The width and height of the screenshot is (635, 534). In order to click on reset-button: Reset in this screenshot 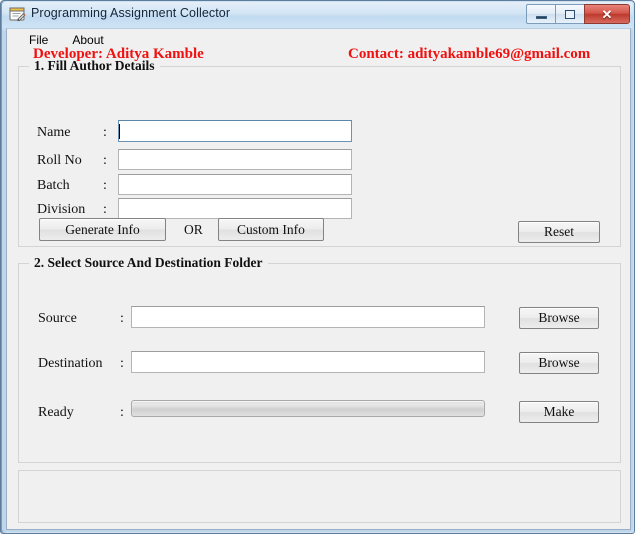, I will do `click(559, 232)`.